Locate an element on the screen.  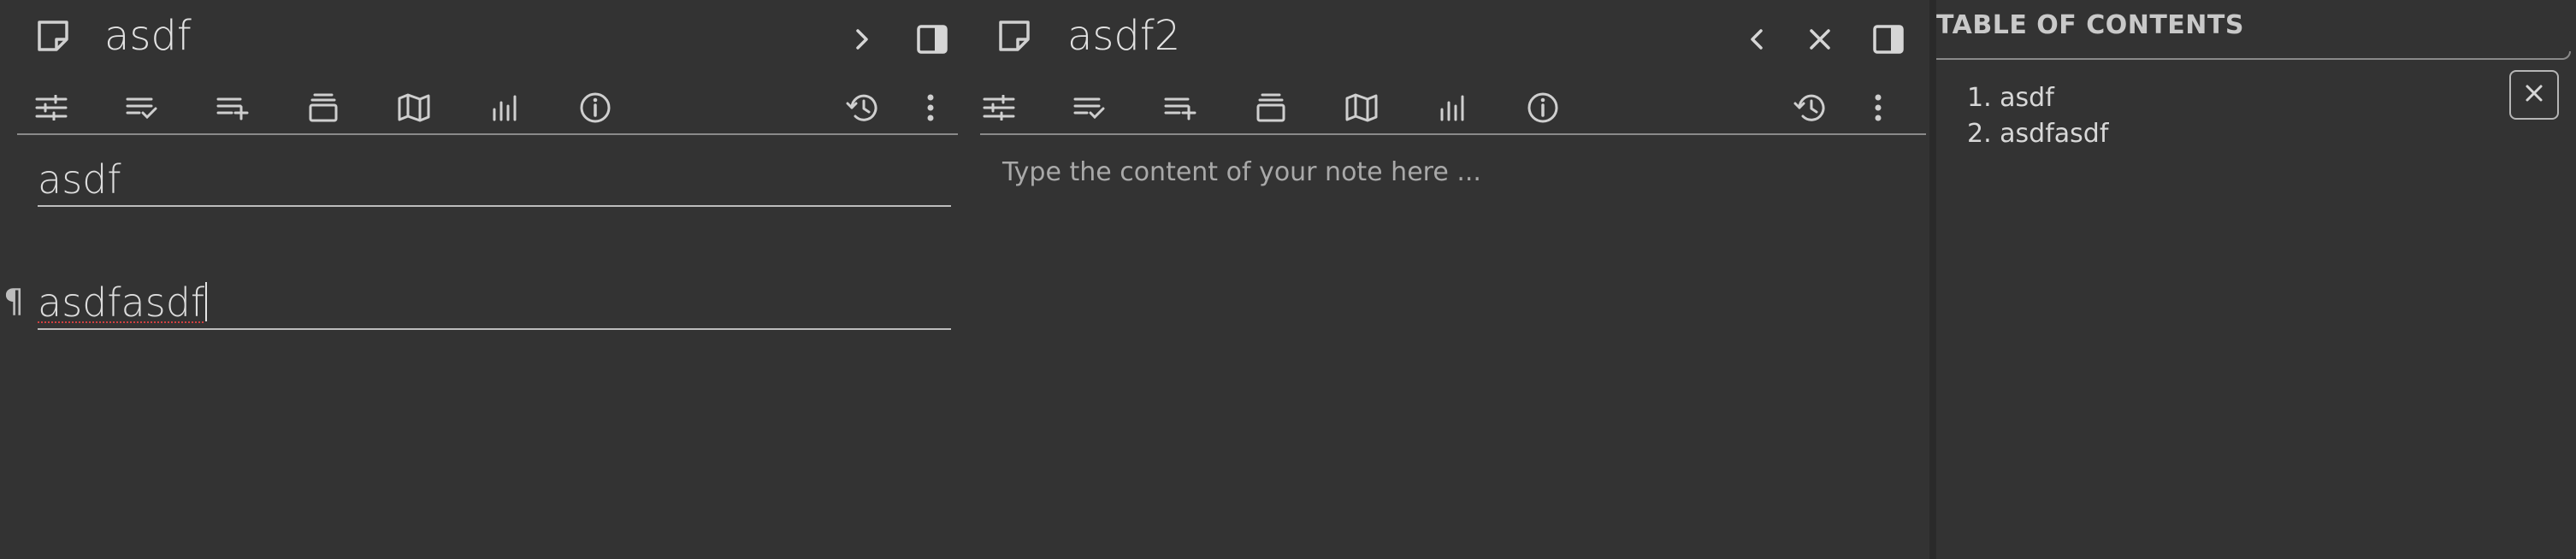
paragraph-mark-icon: ¶ is located at coordinates (13, 301).